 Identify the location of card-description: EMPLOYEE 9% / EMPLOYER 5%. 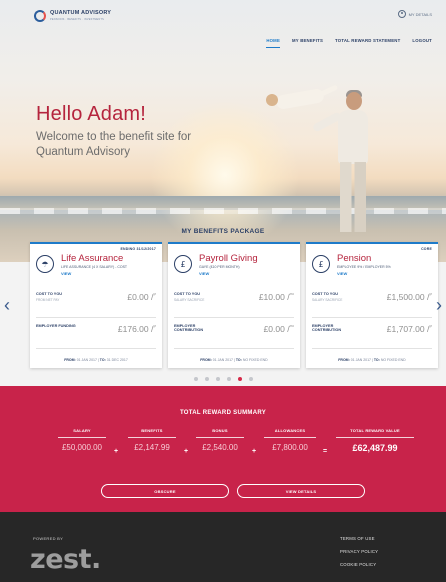
(364, 267).